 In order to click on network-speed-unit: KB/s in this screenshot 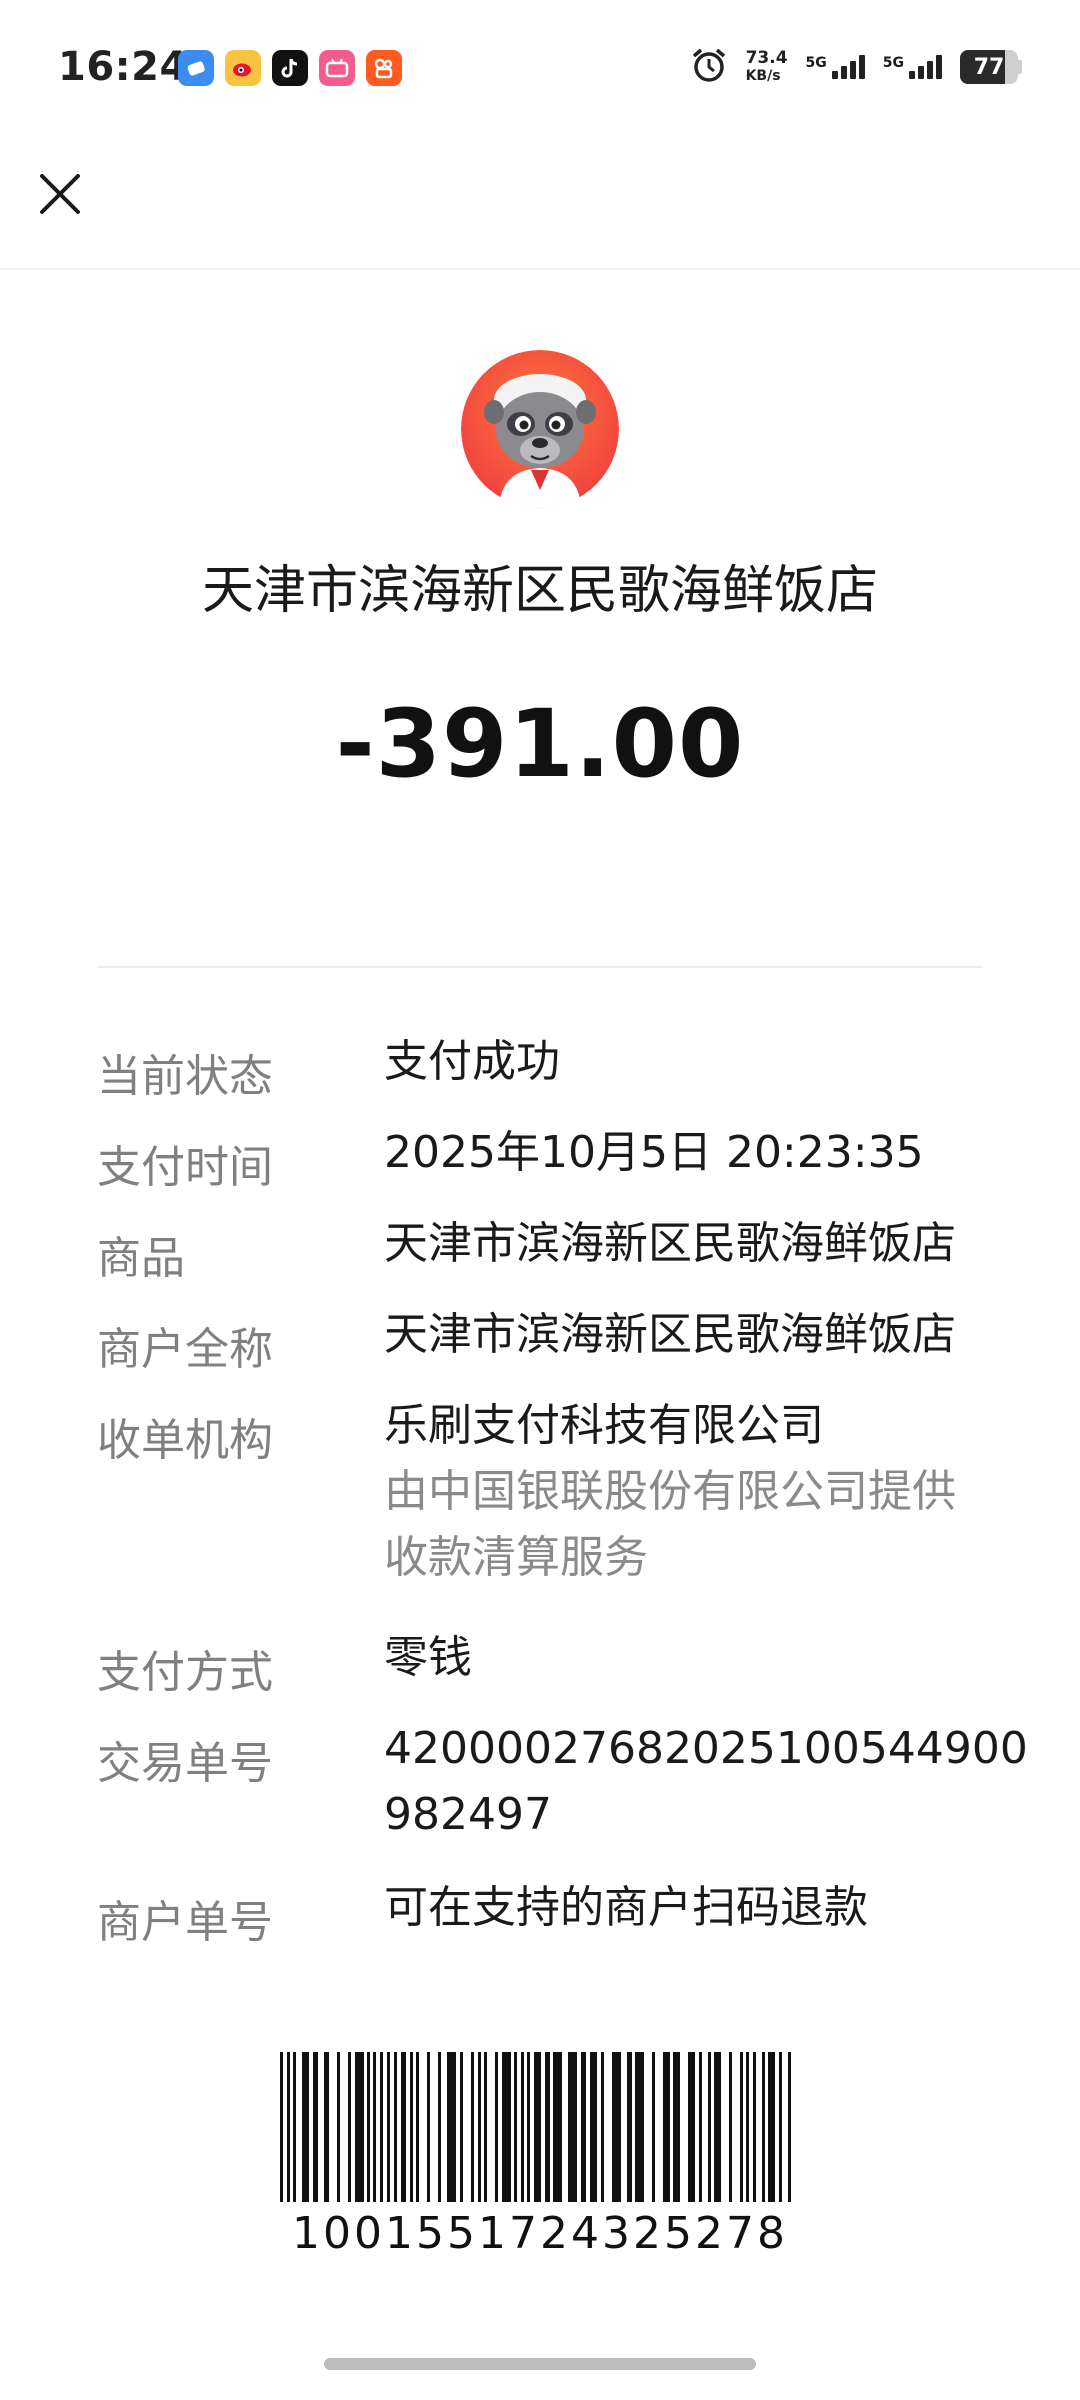, I will do `click(763, 76)`.